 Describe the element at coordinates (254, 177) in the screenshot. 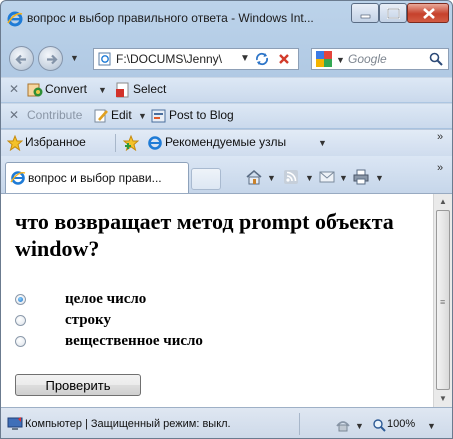

I see `home-icon` at that location.